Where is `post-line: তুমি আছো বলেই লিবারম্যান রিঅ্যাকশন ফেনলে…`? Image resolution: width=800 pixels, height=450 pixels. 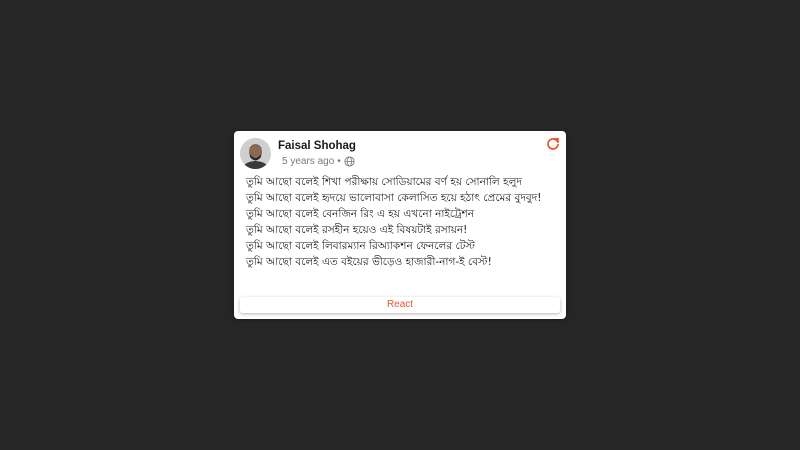 post-line: তুমি আছো বলেই লিবারম্যান রিঅ্যাকশন ফেনলে… is located at coordinates (360, 246).